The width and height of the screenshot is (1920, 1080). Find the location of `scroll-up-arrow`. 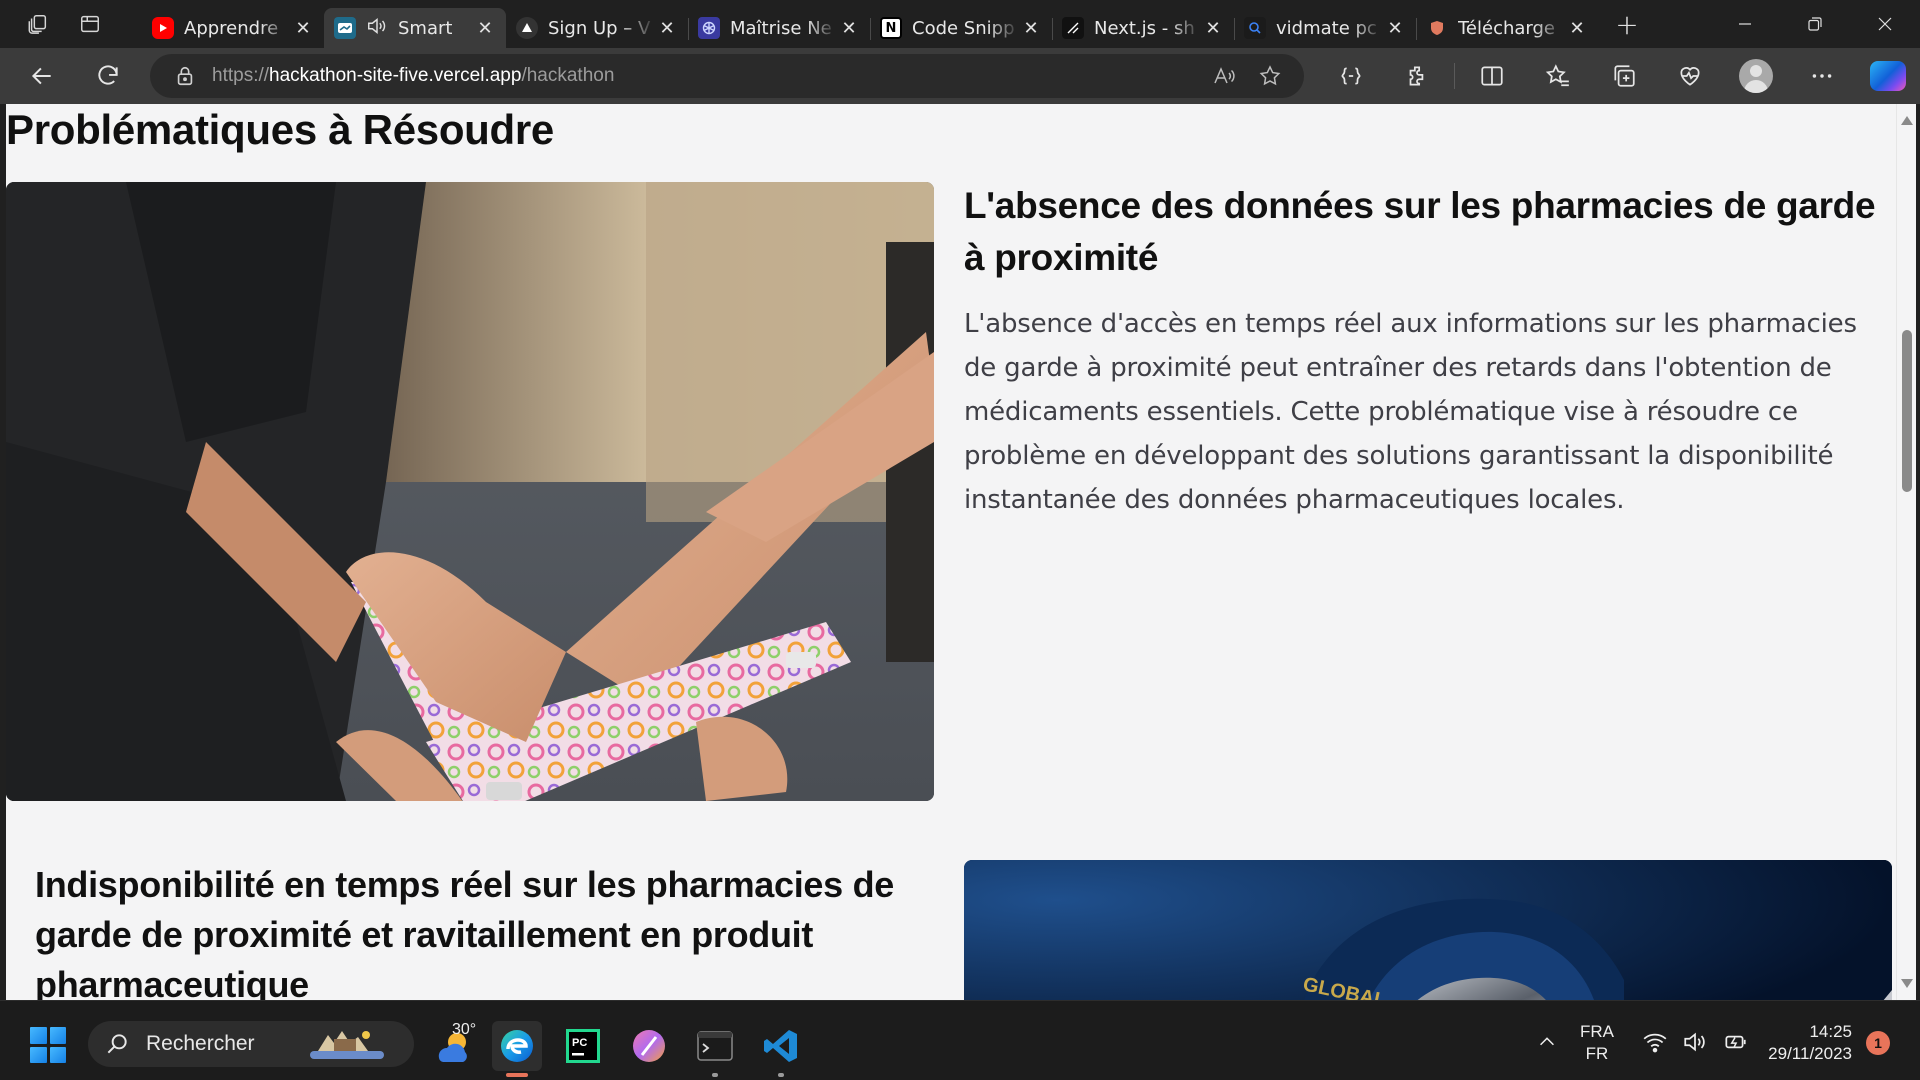

scroll-up-arrow is located at coordinates (1907, 120).